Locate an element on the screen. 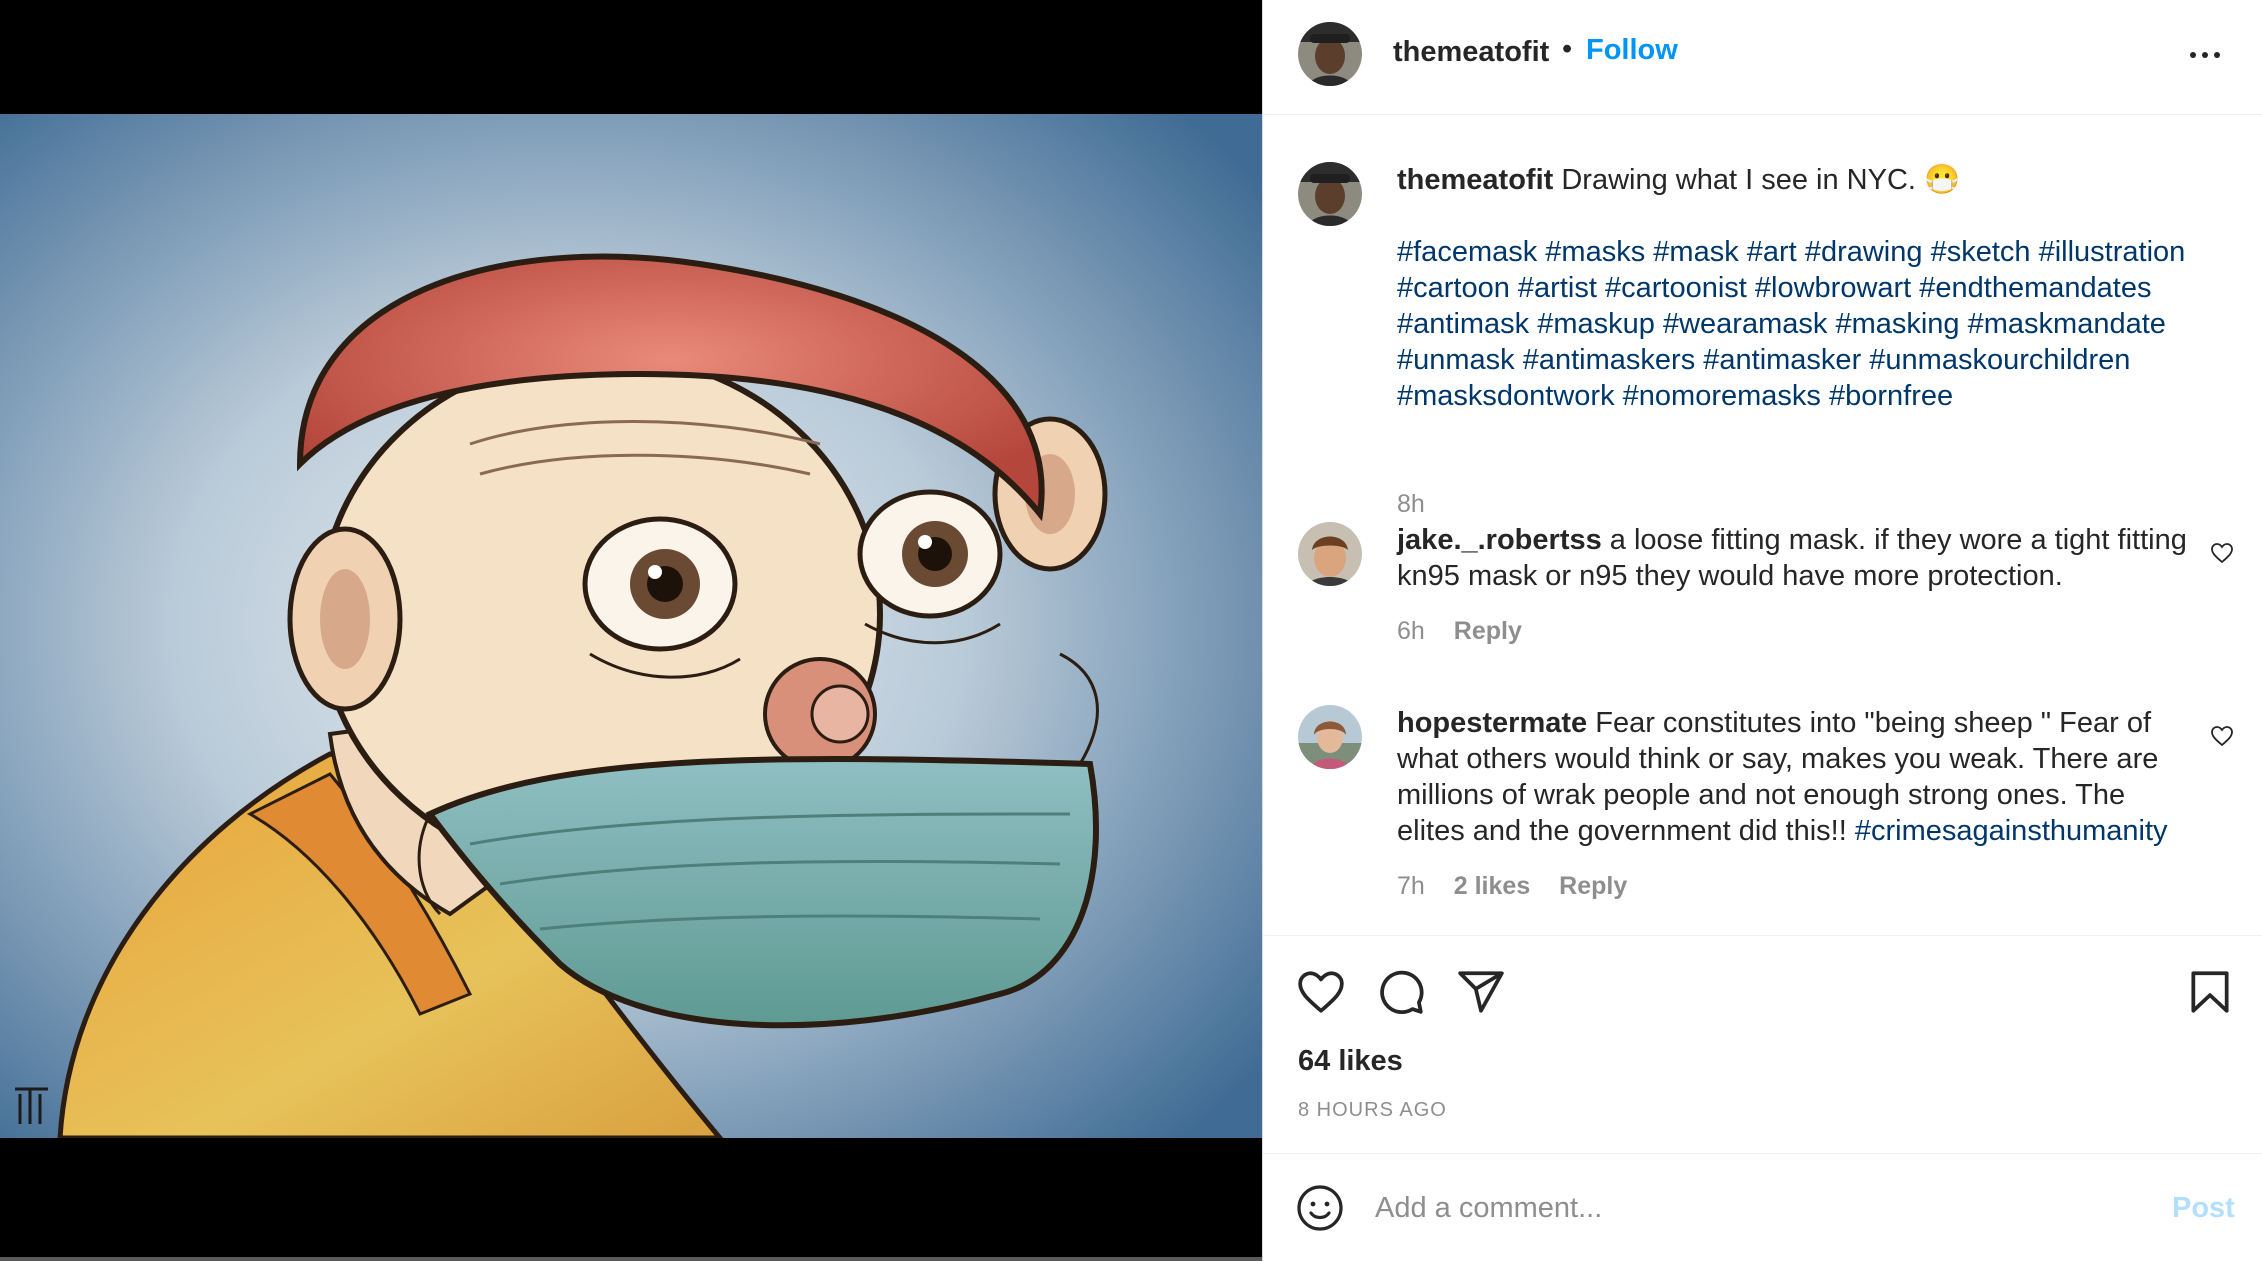 This screenshot has height=1261, width=2262. hashtag-link: #illustration is located at coordinates (2112, 252).